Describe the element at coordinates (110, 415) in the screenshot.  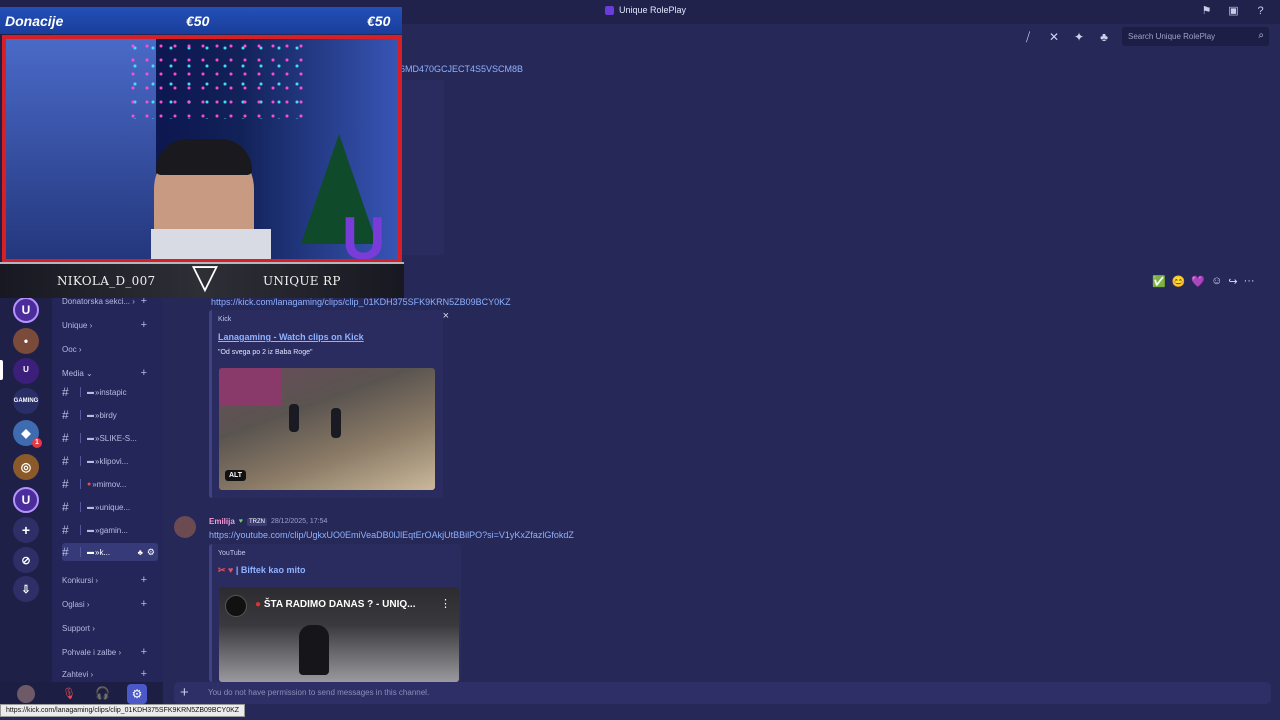
I see `channel-item-birdy: # ▬ »birdy` at that location.